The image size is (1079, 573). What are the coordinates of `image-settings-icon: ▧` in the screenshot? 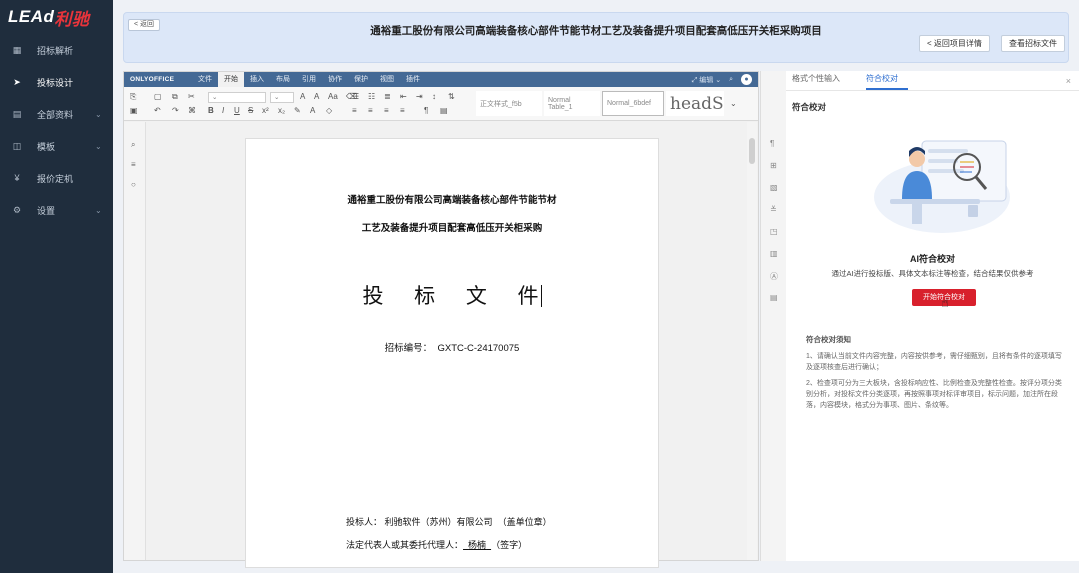 It's located at (774, 187).